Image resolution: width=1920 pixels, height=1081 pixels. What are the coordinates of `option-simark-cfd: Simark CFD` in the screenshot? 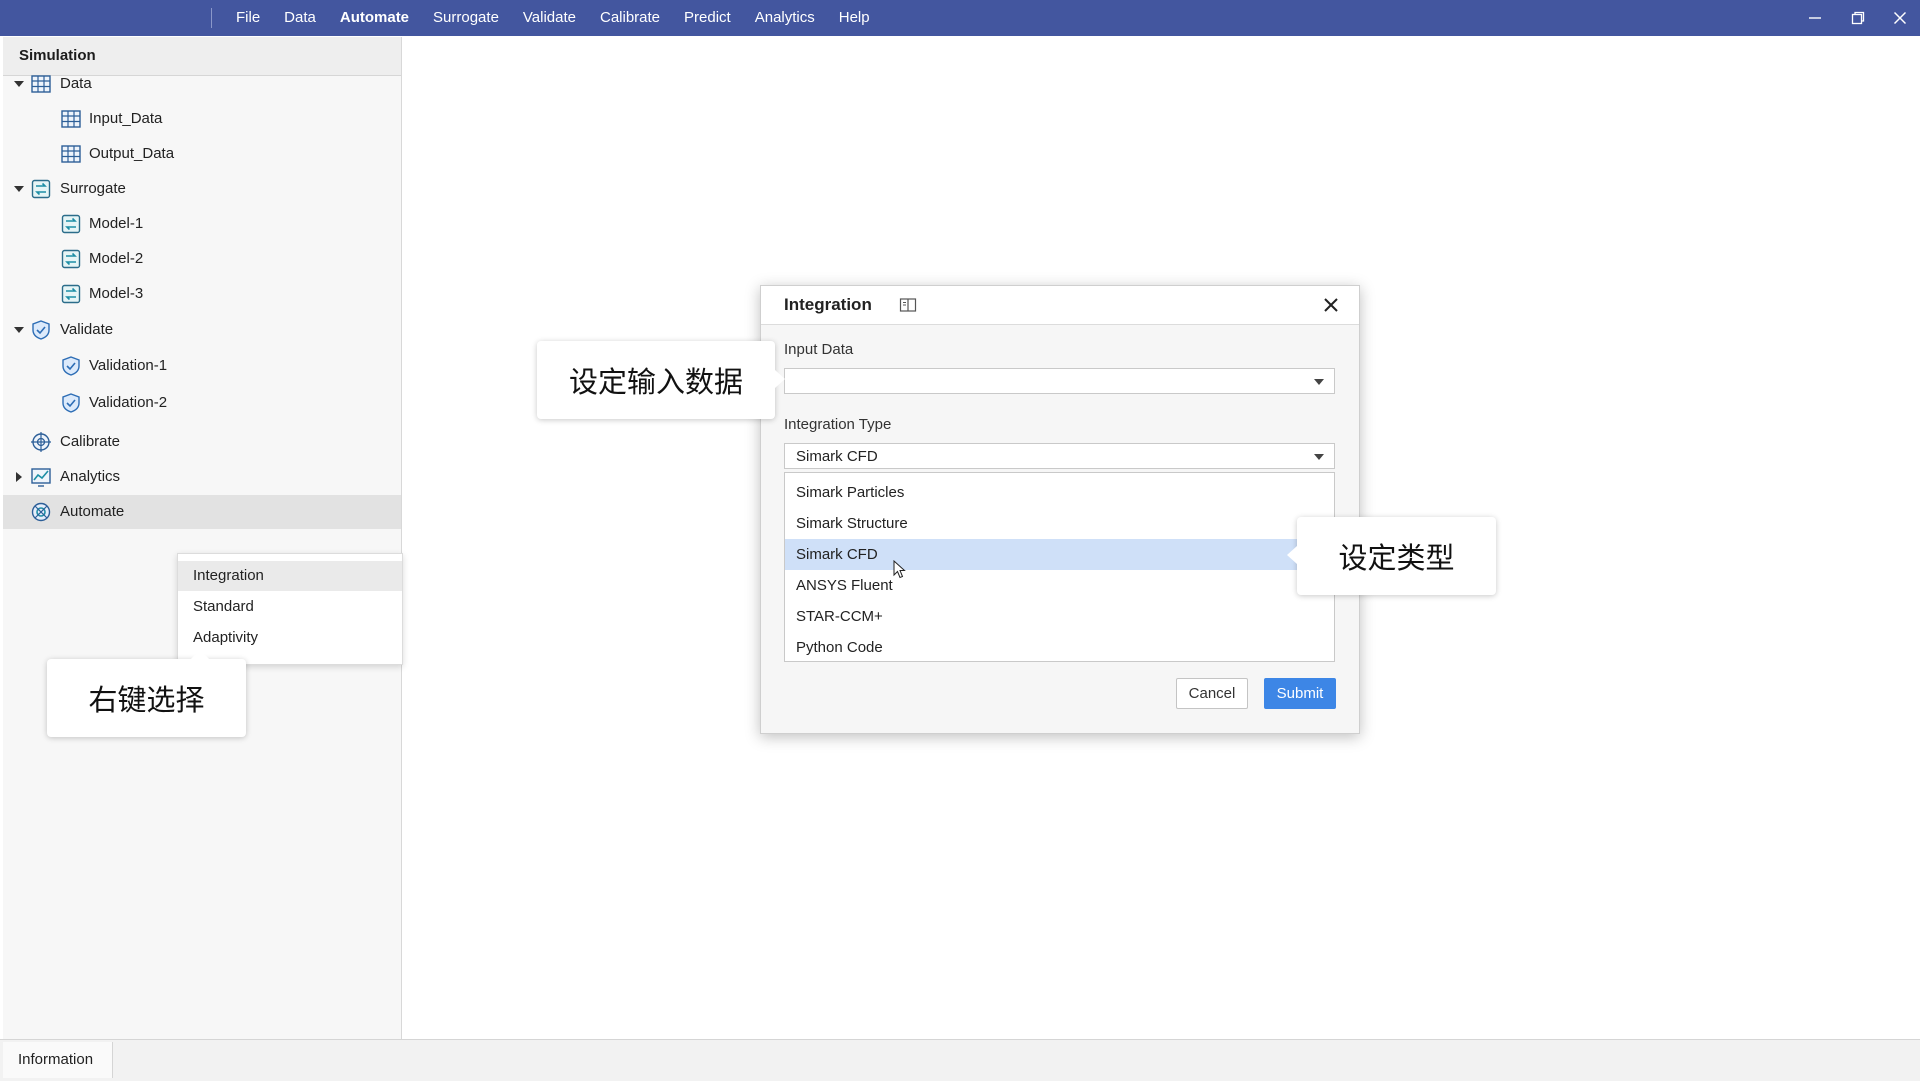 It's located at (1059, 554).